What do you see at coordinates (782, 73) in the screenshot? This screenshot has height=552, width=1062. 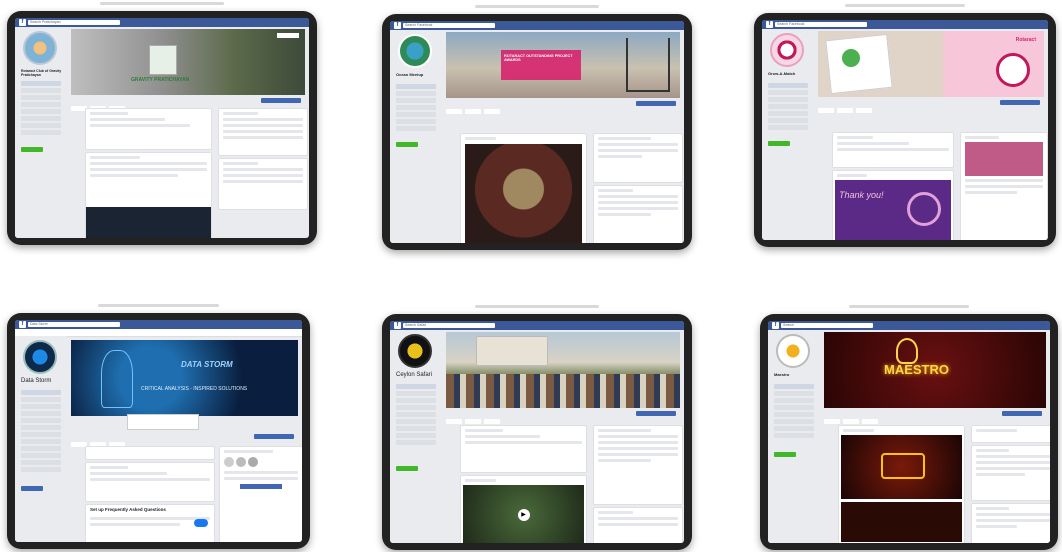 I see `page-name: Grow-A-Match` at bounding box center [782, 73].